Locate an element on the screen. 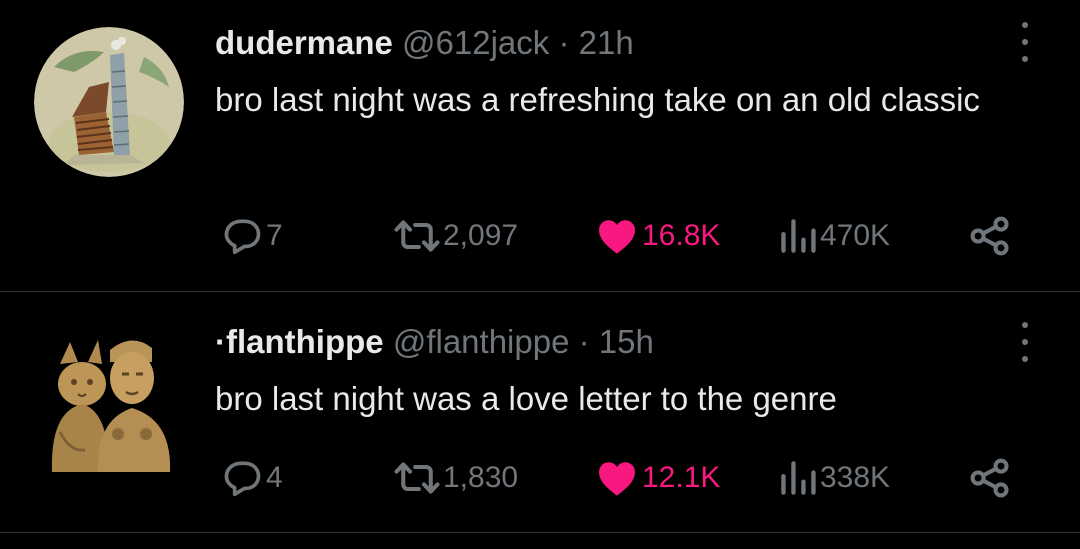  views-count: 470K is located at coordinates (855, 235).